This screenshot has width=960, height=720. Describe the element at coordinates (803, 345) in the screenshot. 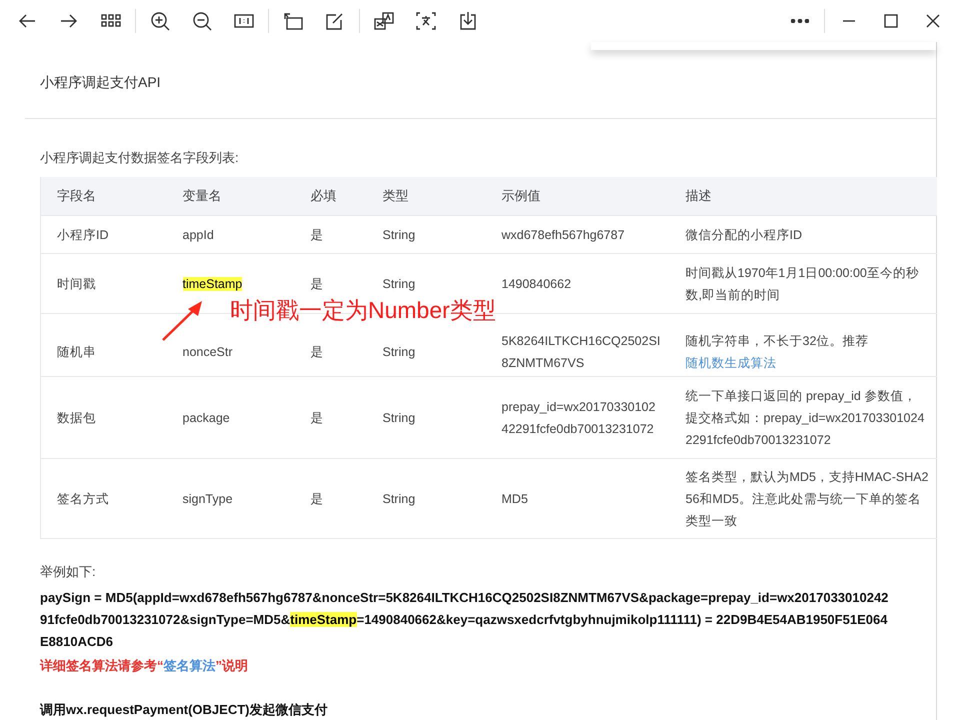

I see `table-cell: 随机字符串，不长于32位。推荐 随机数生成算法` at that location.